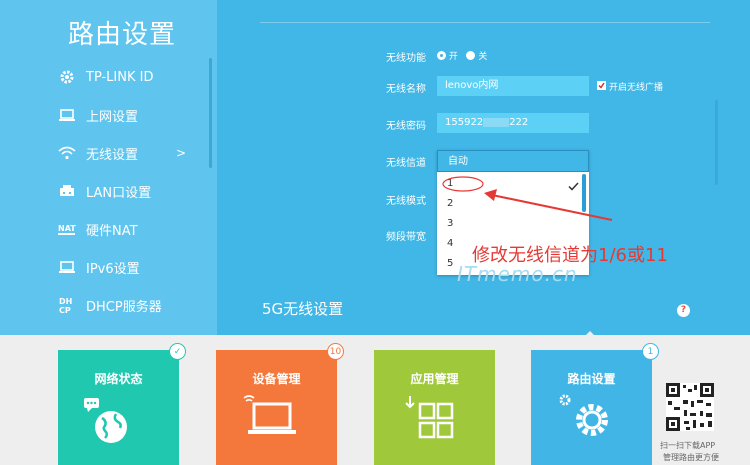  I want to click on gear-icon, so click(587, 419).